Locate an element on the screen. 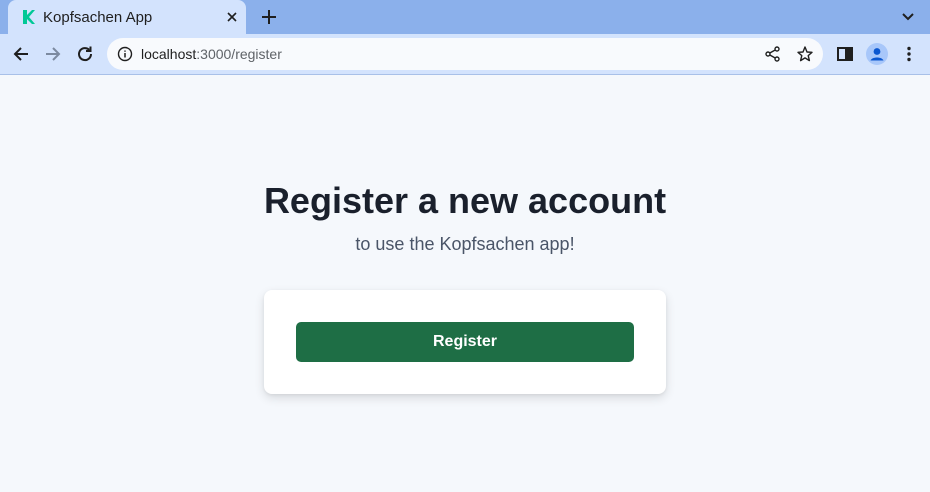 This screenshot has height=492, width=930. browser-toolbar: localhost:3000/register is located at coordinates (465, 54).